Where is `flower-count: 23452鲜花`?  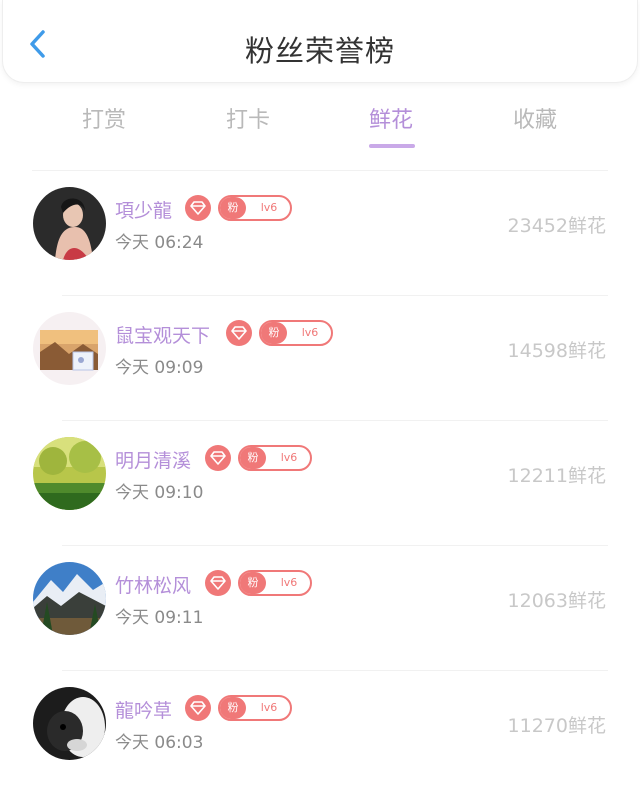
flower-count: 23452鲜花 is located at coordinates (556, 226).